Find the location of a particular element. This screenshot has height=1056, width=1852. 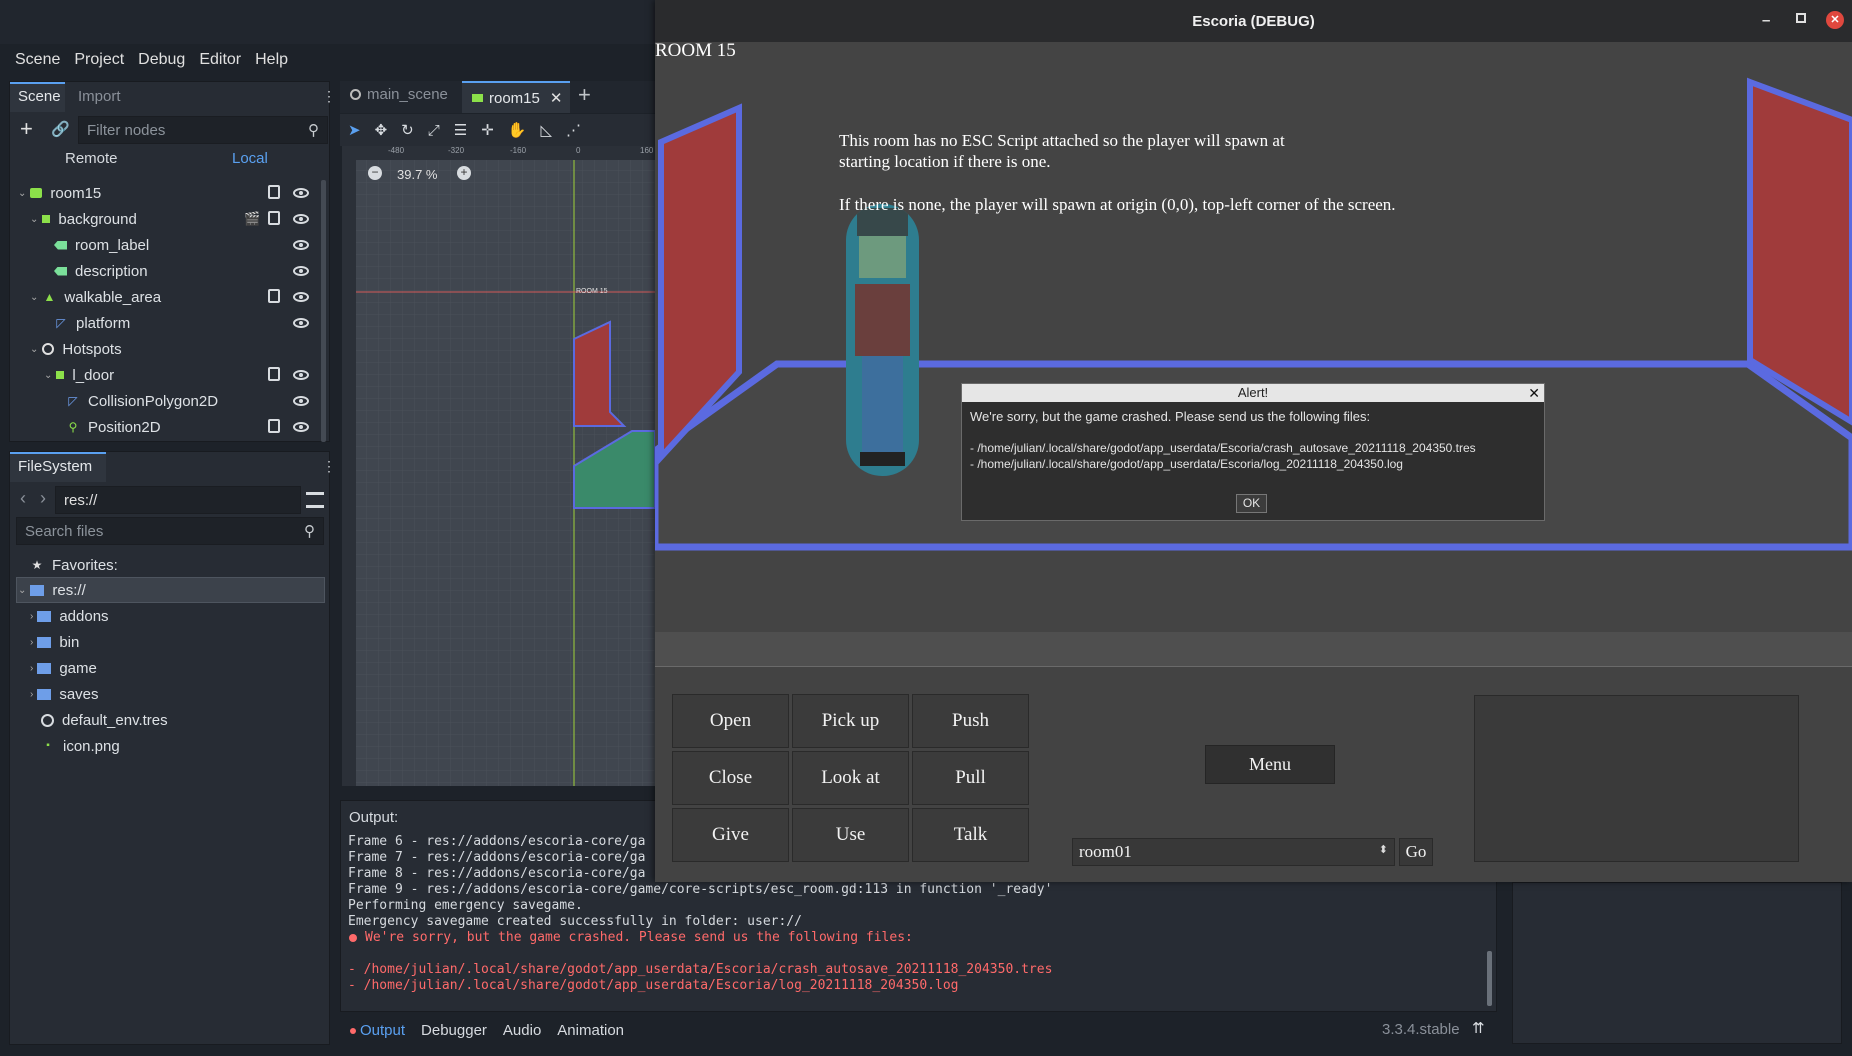

remote-button: Remote is located at coordinates (91, 158).